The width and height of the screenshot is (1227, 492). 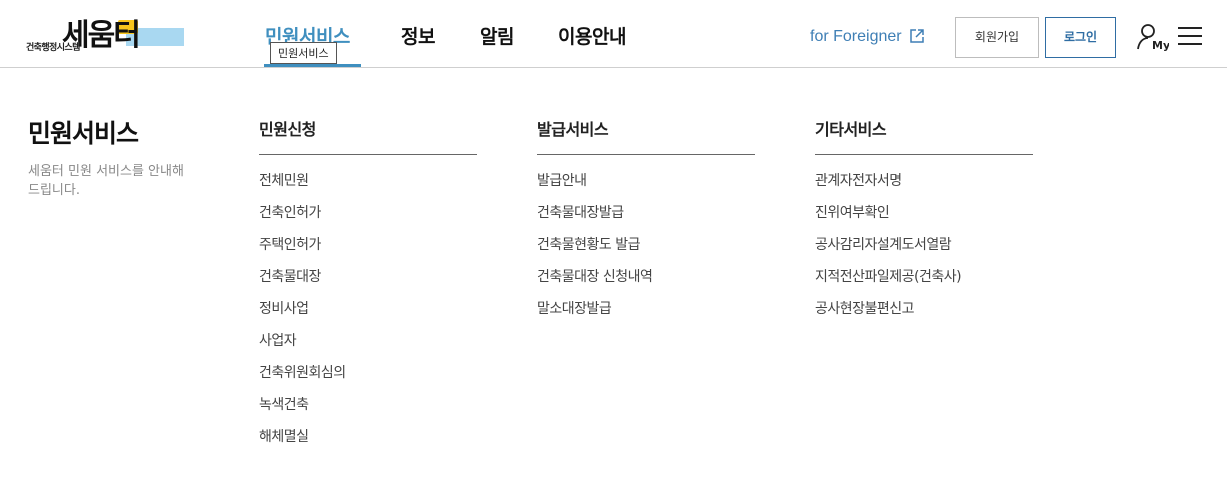 I want to click on menu-link: 건축물대장 신청내역, so click(x=646, y=283).